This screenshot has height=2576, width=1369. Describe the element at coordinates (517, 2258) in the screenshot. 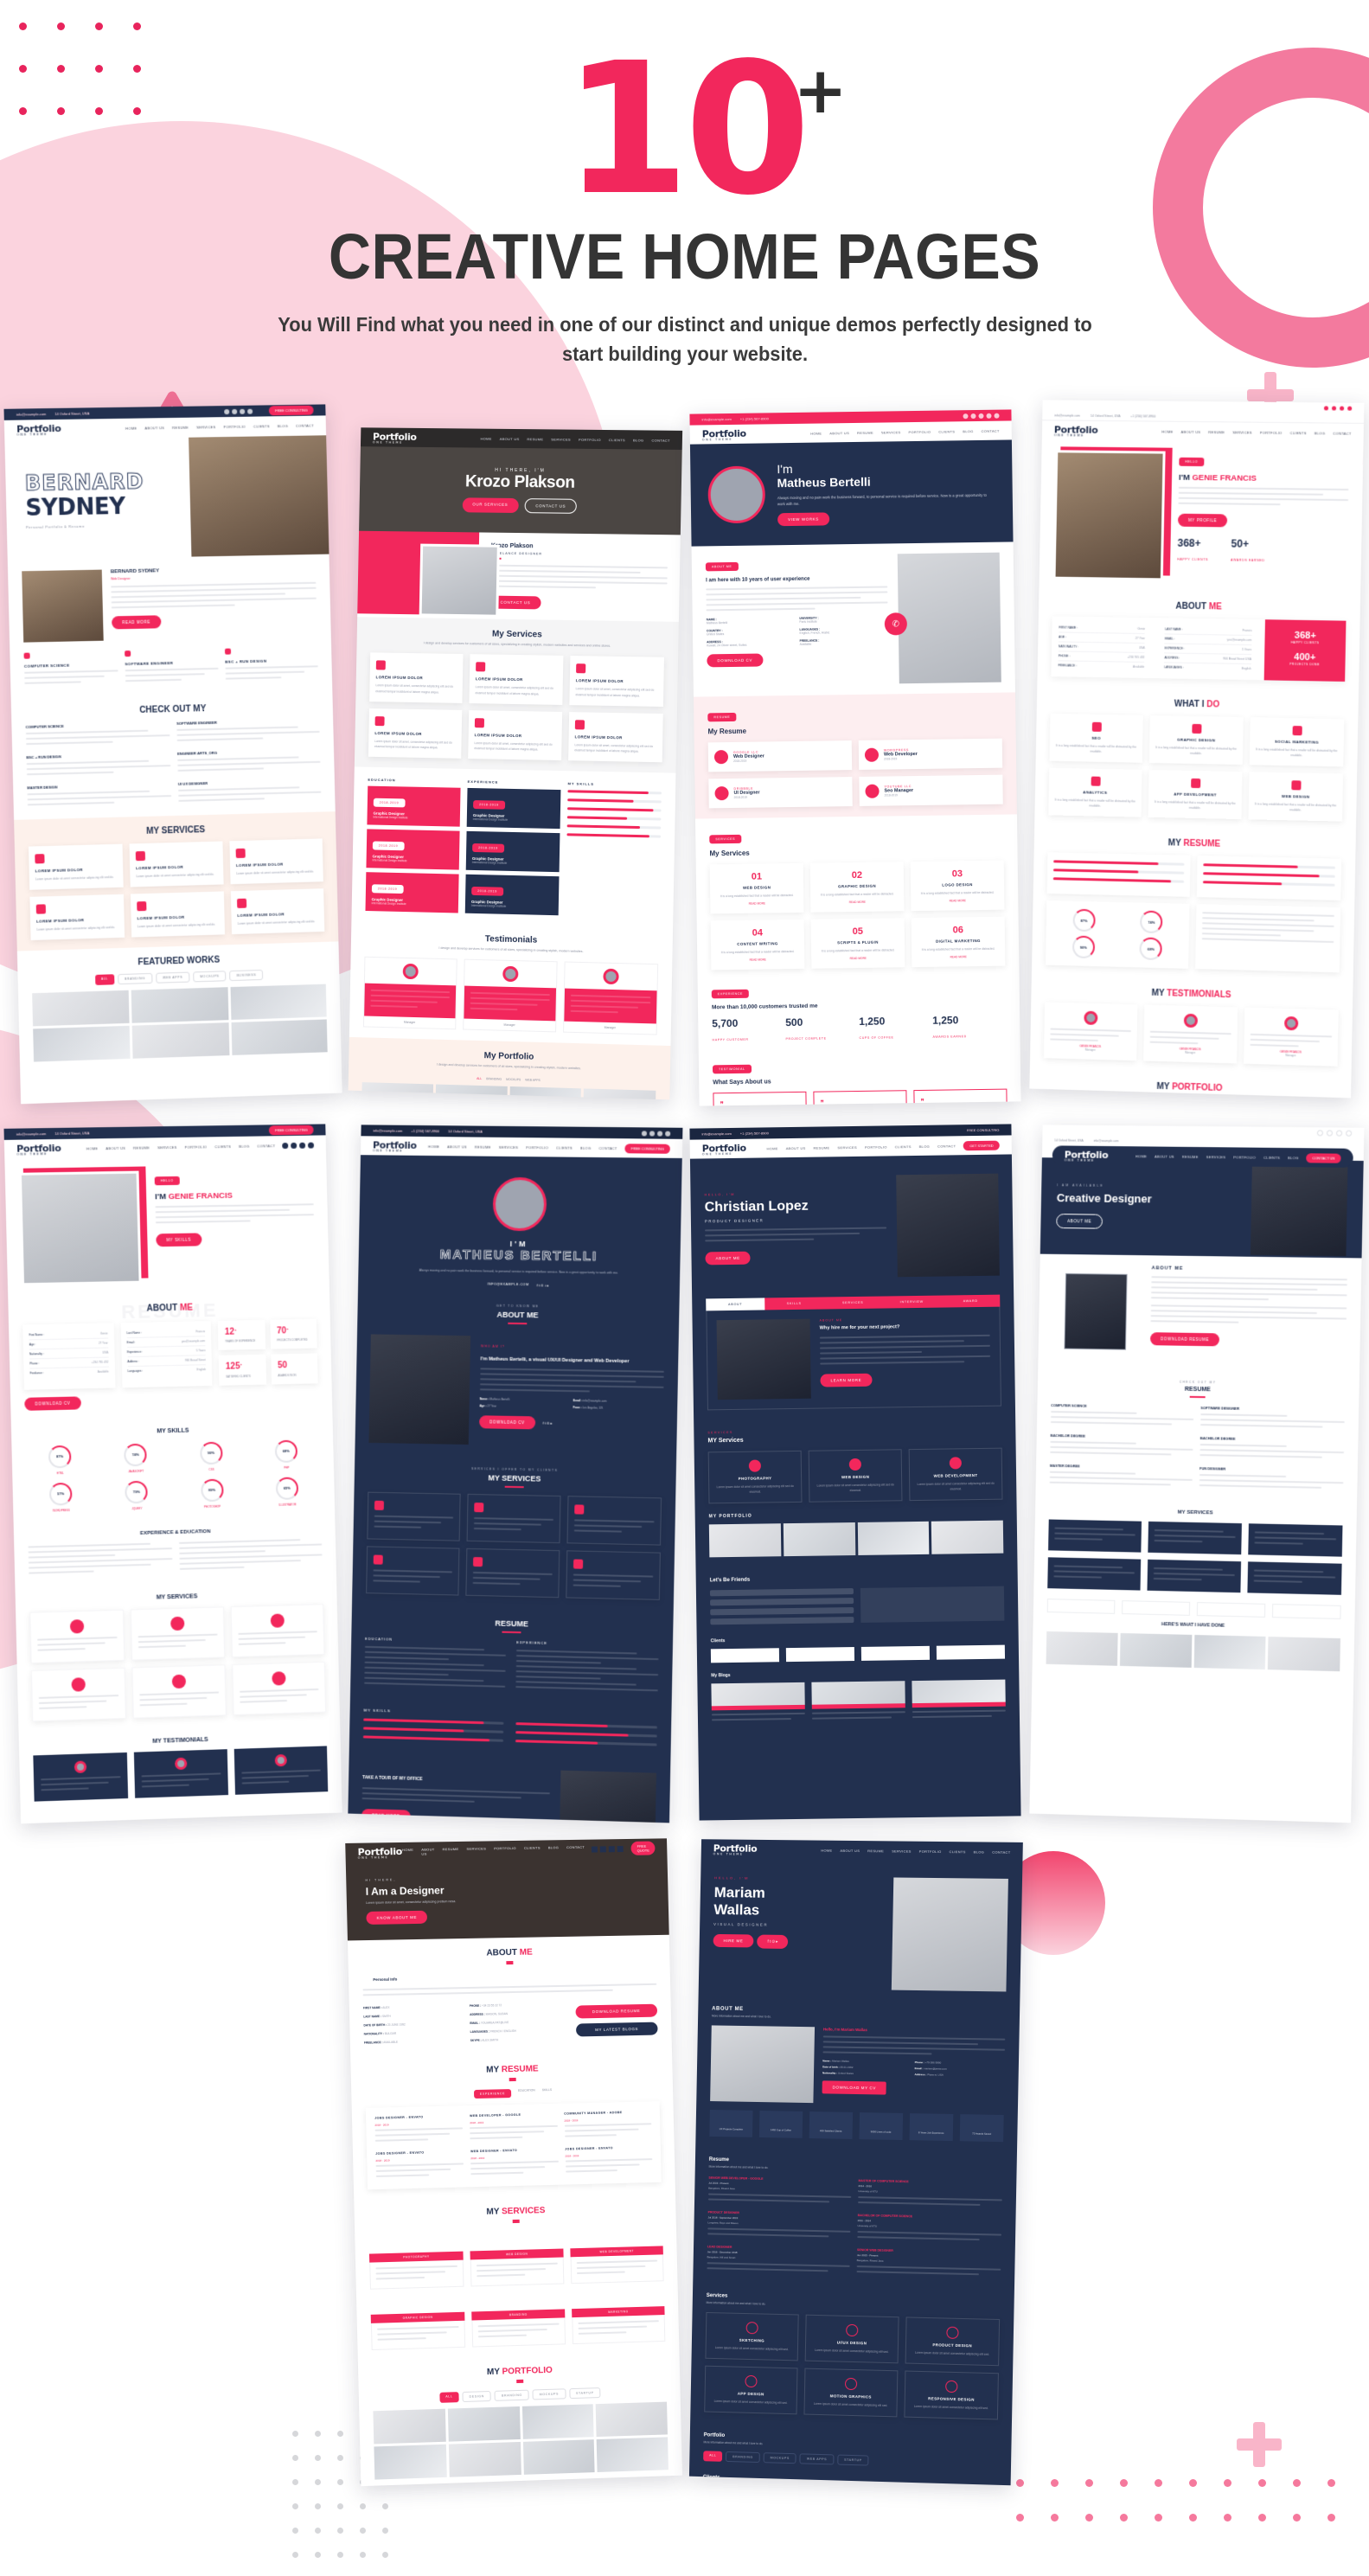

I see `service-card: WEB DESIGN` at that location.